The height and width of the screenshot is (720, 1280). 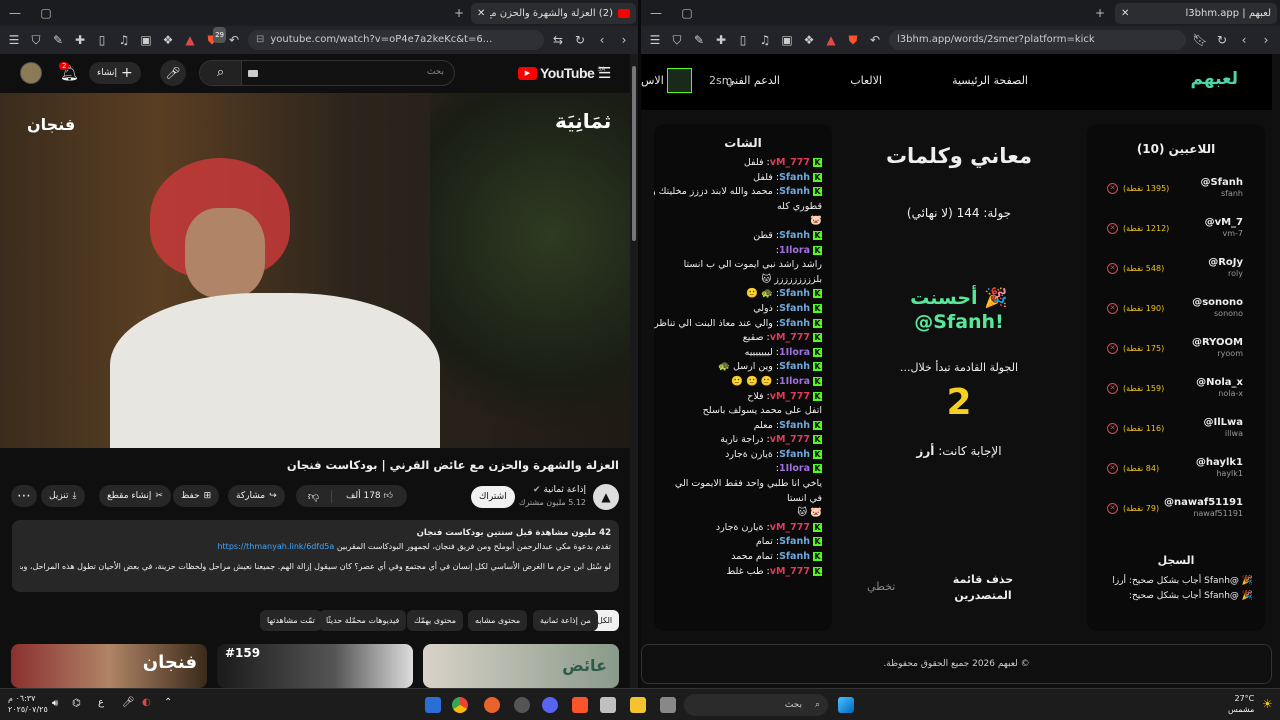 I want to click on like-button: 👍︎ 178 ألف, so click(x=369, y=496).